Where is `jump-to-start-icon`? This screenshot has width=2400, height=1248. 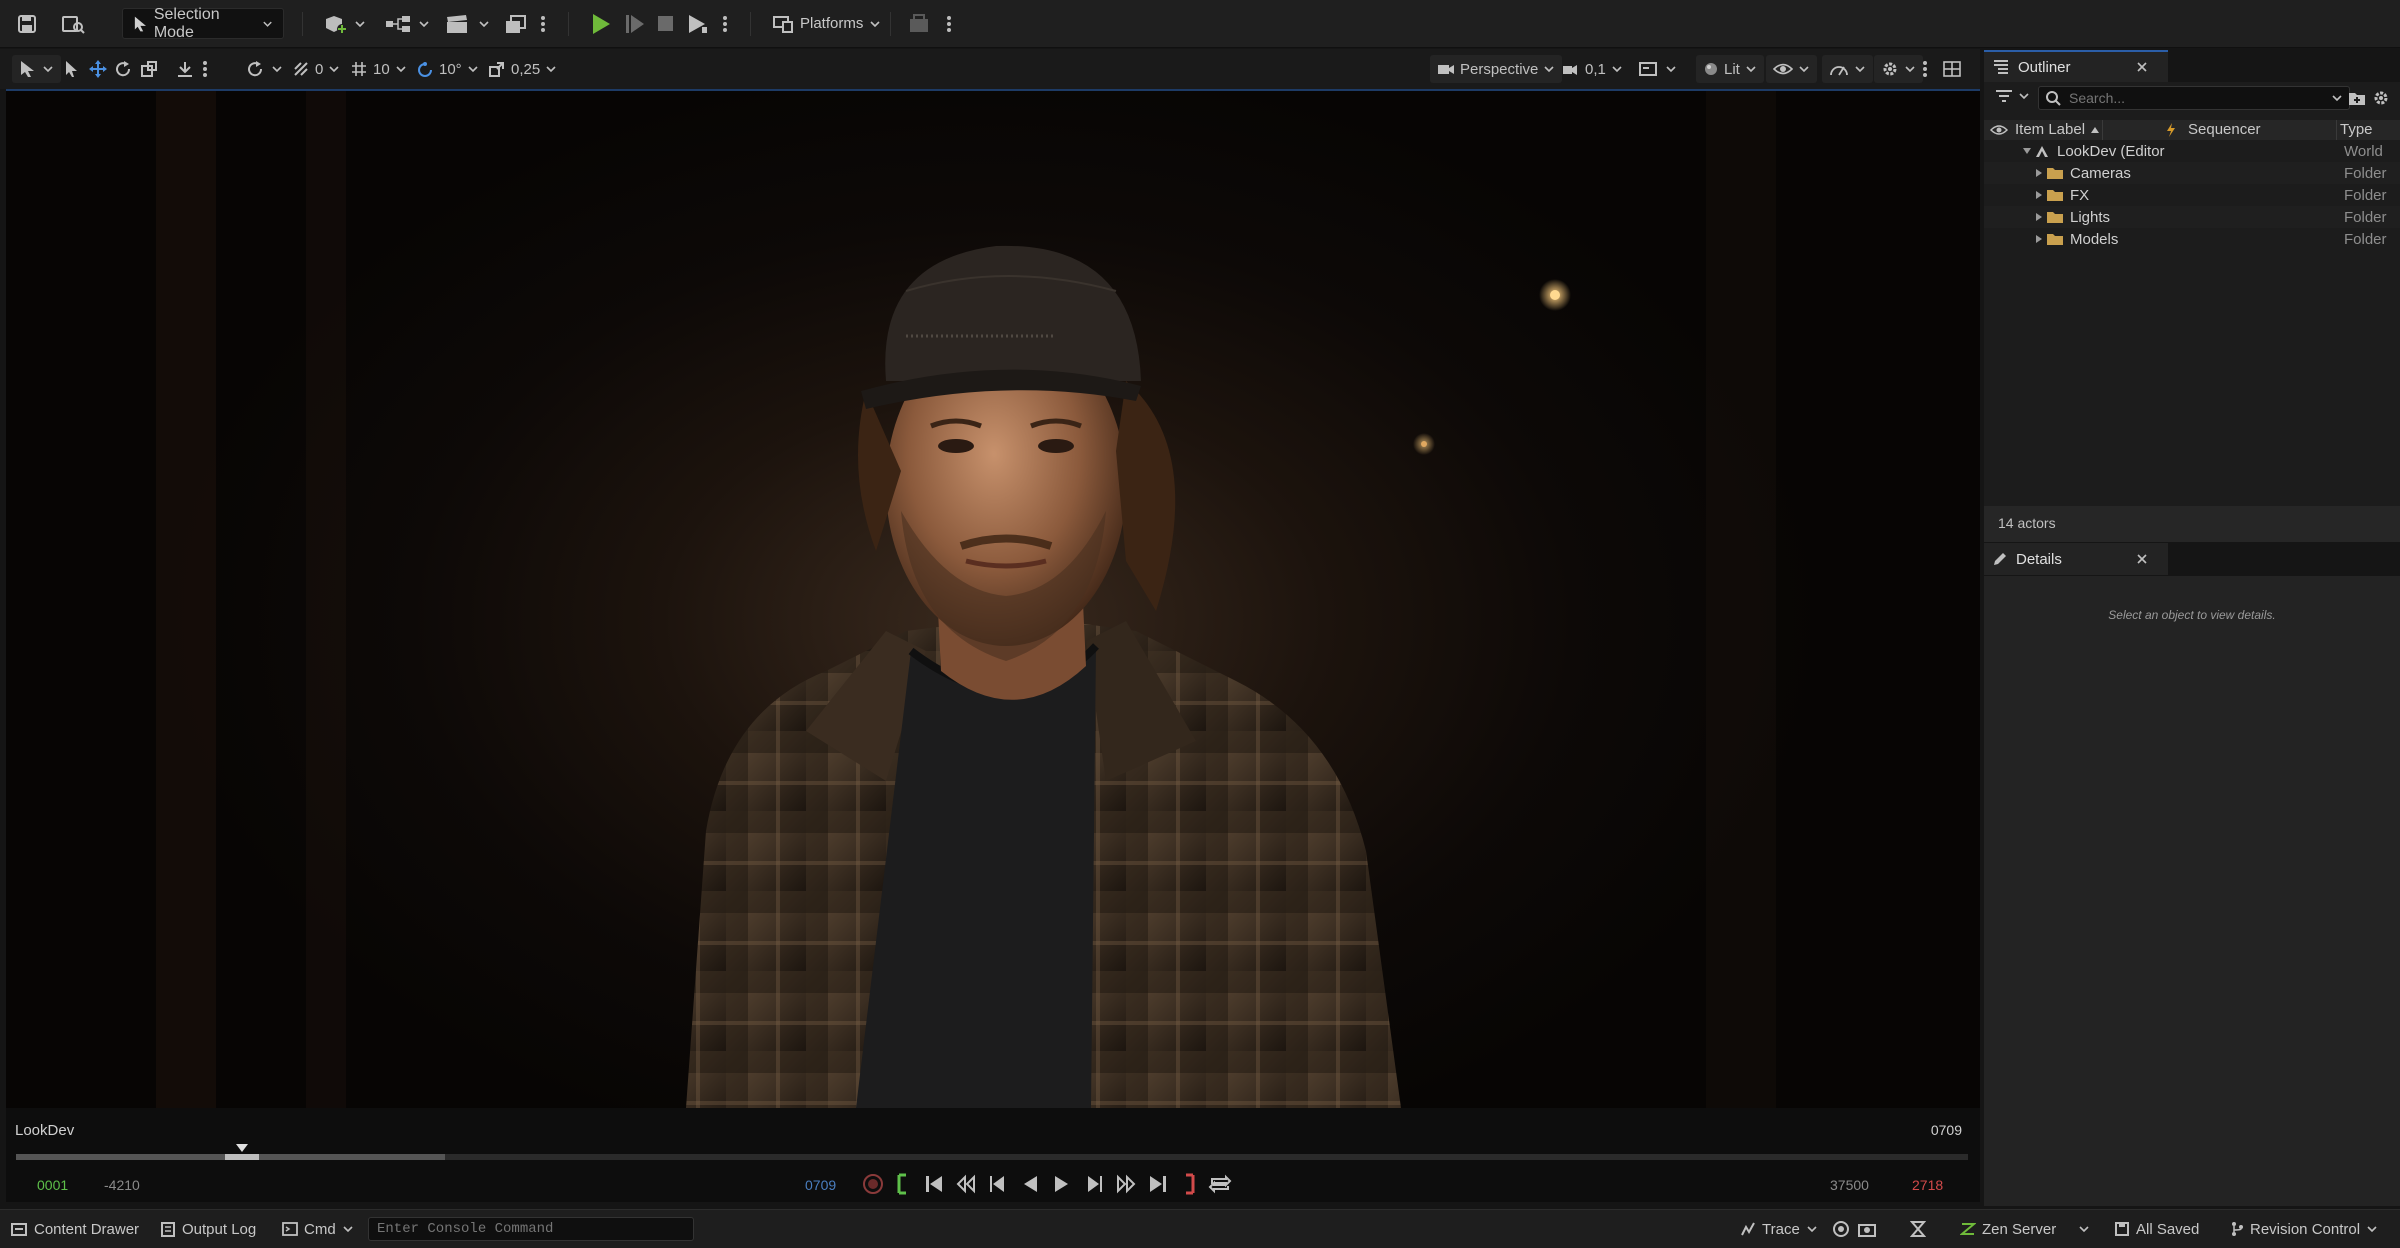
jump-to-start-icon is located at coordinates (934, 1184).